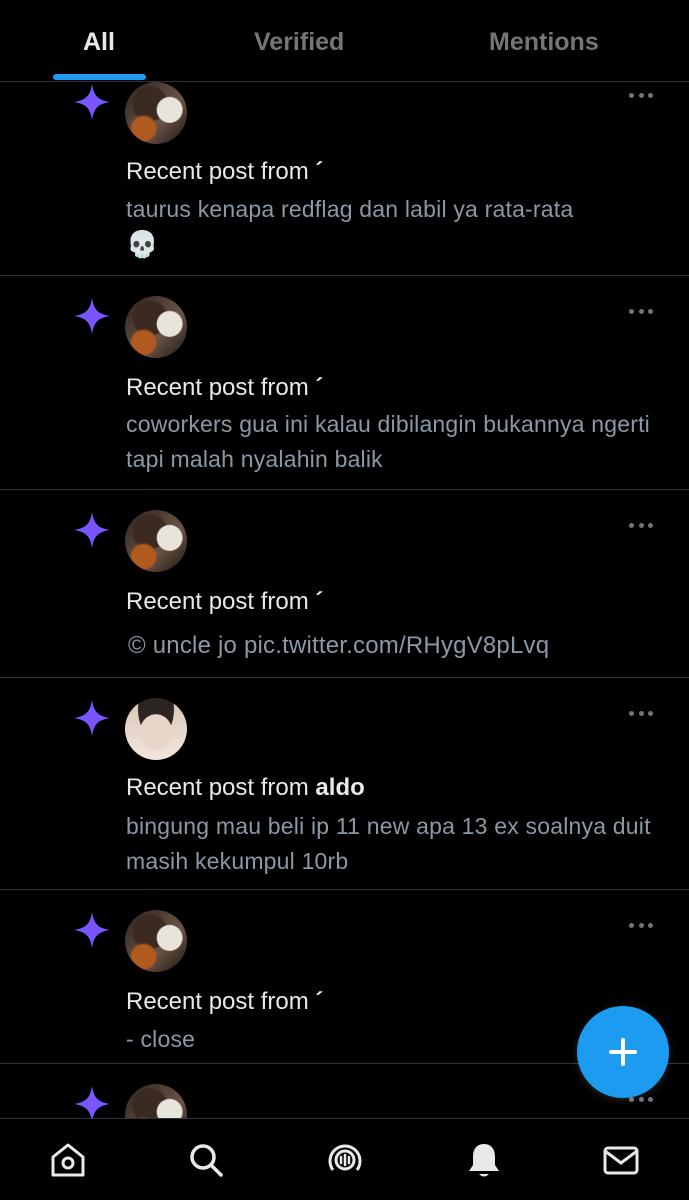 The height and width of the screenshot is (1200, 689). Describe the element at coordinates (142, 244) in the screenshot. I see `skull-emoji: 💀` at that location.